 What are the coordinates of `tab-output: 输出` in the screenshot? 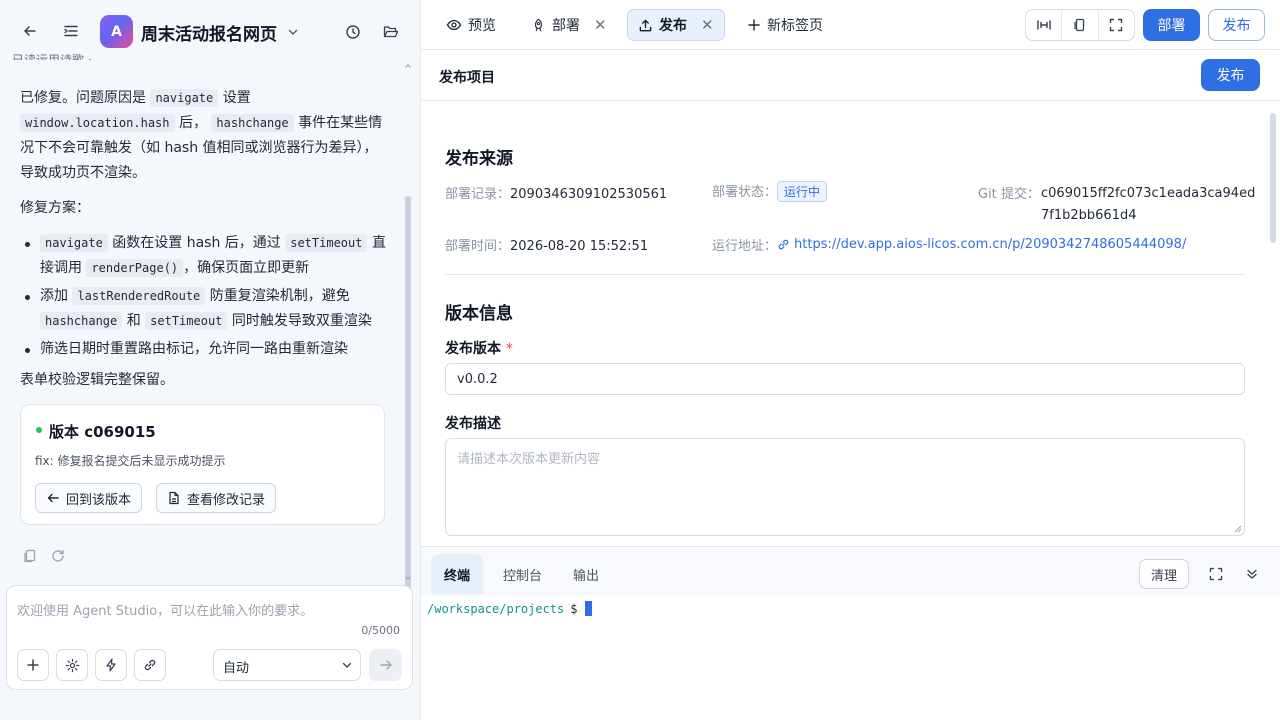 It's located at (586, 574).